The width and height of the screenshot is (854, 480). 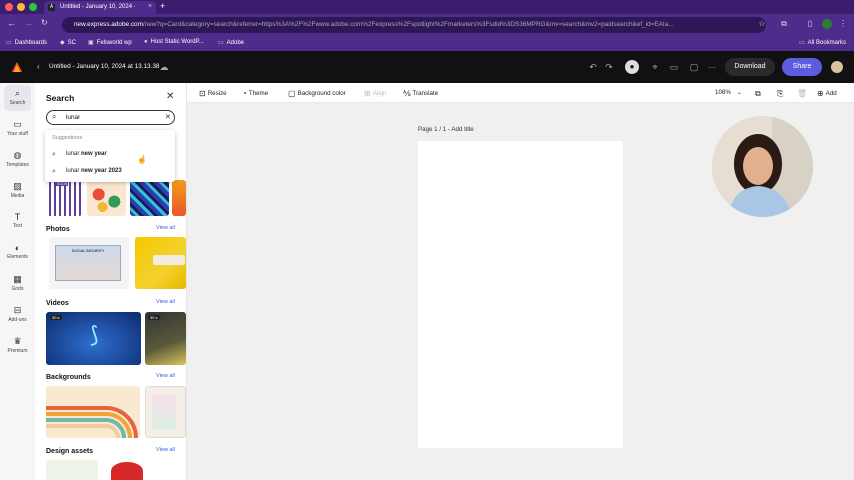 I want to click on templates-icon: ◍, so click(x=17, y=155).